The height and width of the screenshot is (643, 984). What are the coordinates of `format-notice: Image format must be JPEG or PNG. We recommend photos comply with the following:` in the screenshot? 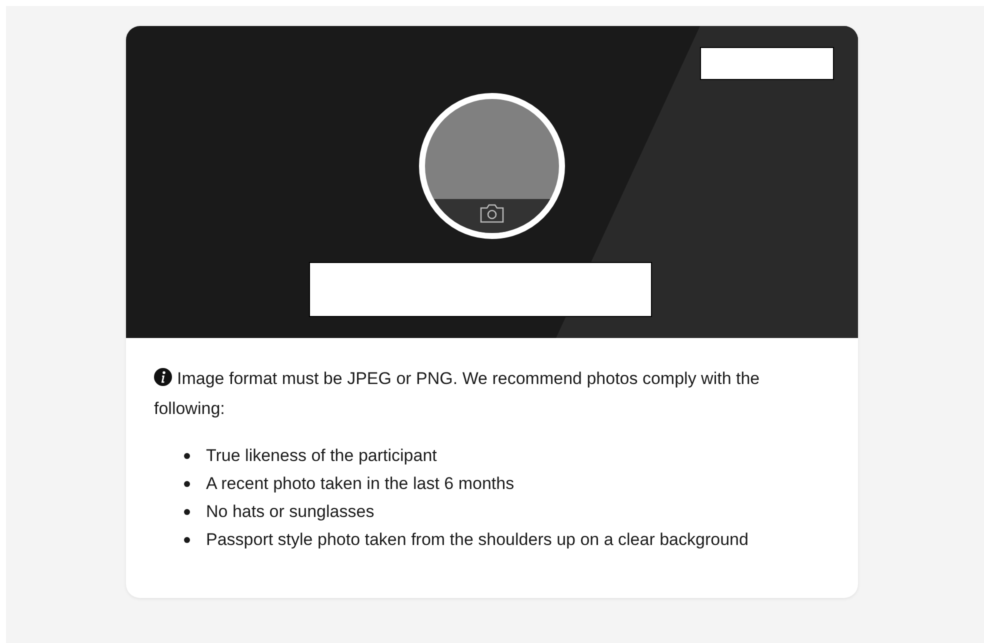 It's located at (457, 393).